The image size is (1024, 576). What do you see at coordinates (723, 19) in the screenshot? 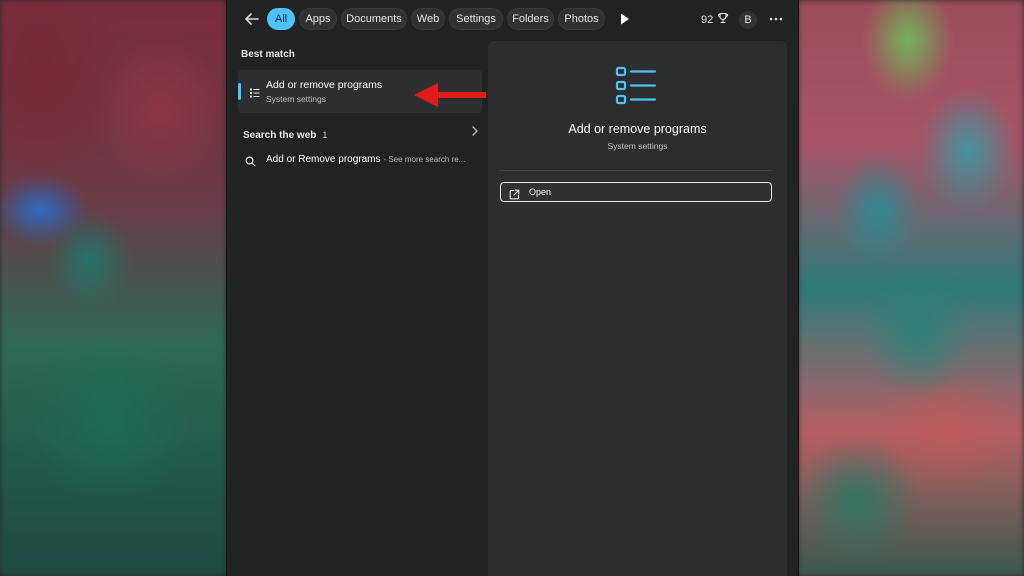
I see `trophy-icon` at bounding box center [723, 19].